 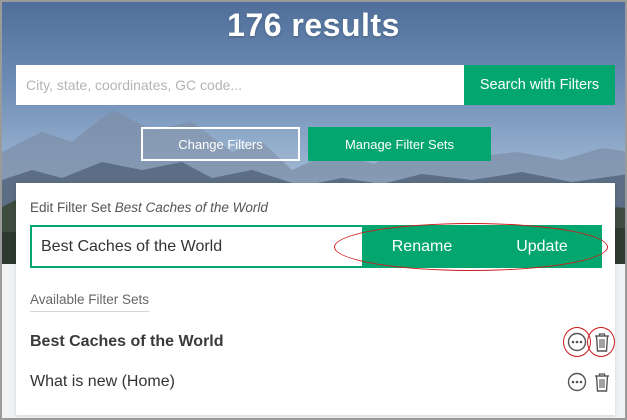 I want to click on edit-filter-set-label: Edit Filter Set Best Caches of the World, so click(x=149, y=207).